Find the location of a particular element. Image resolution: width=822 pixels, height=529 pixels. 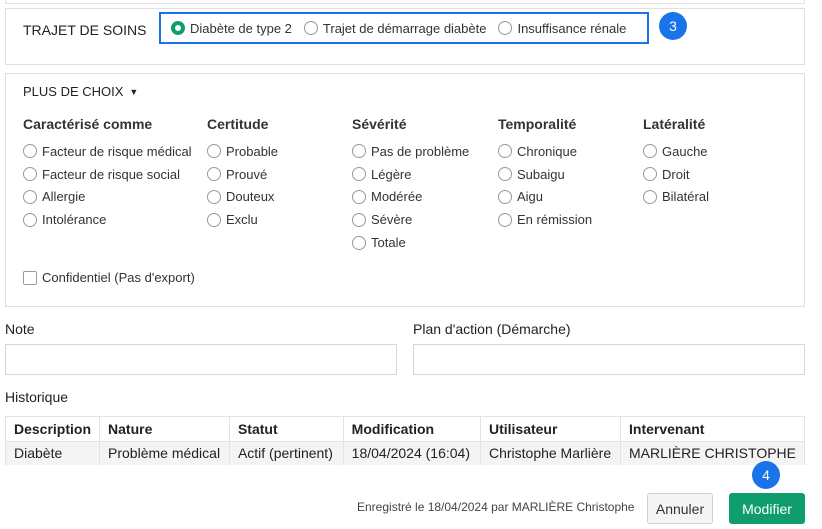

col-nature: Nature is located at coordinates (164, 429).